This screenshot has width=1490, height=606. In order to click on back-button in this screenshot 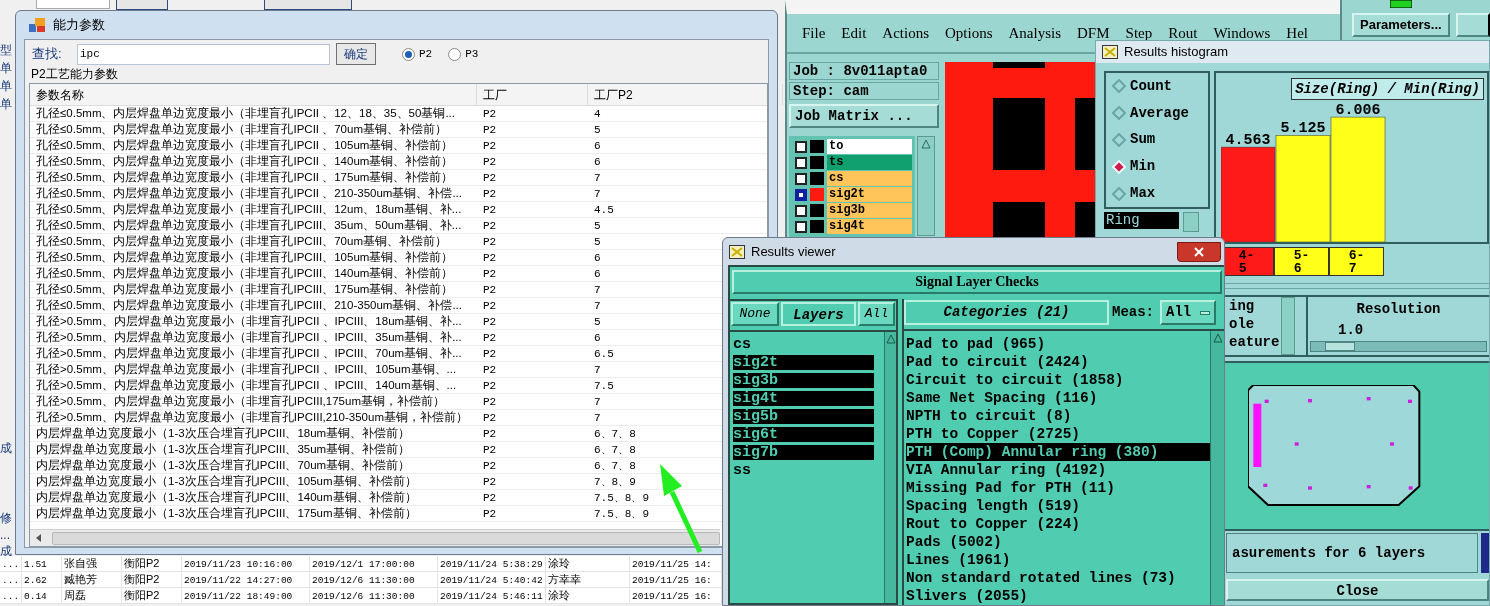, I will do `click(142, 5)`.